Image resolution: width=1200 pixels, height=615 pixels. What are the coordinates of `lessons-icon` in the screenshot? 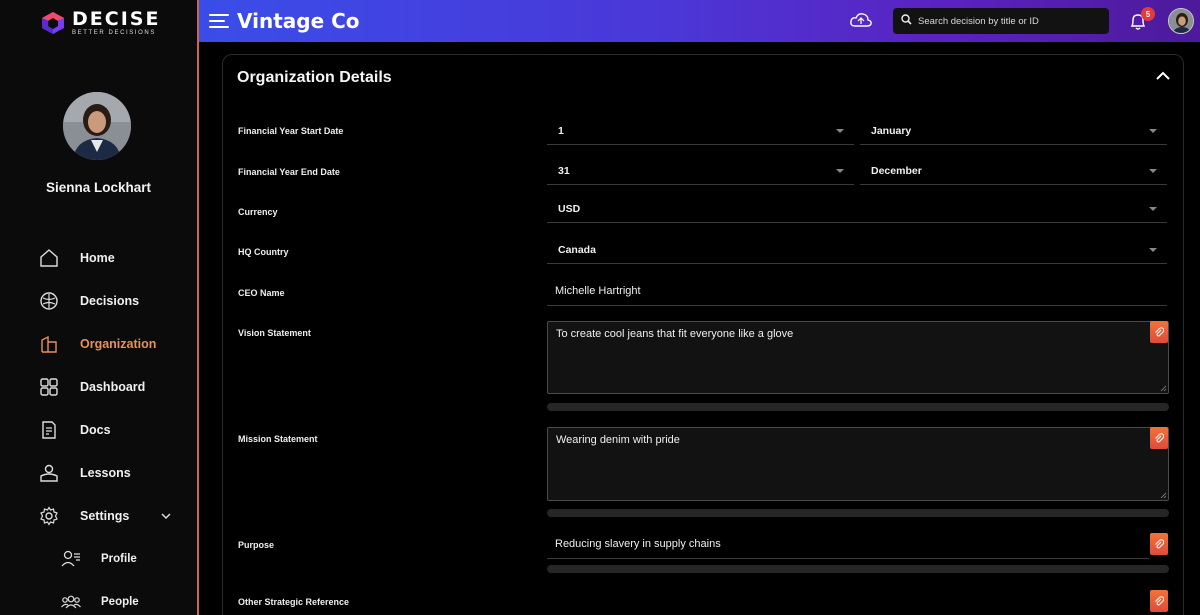 It's located at (49, 473).